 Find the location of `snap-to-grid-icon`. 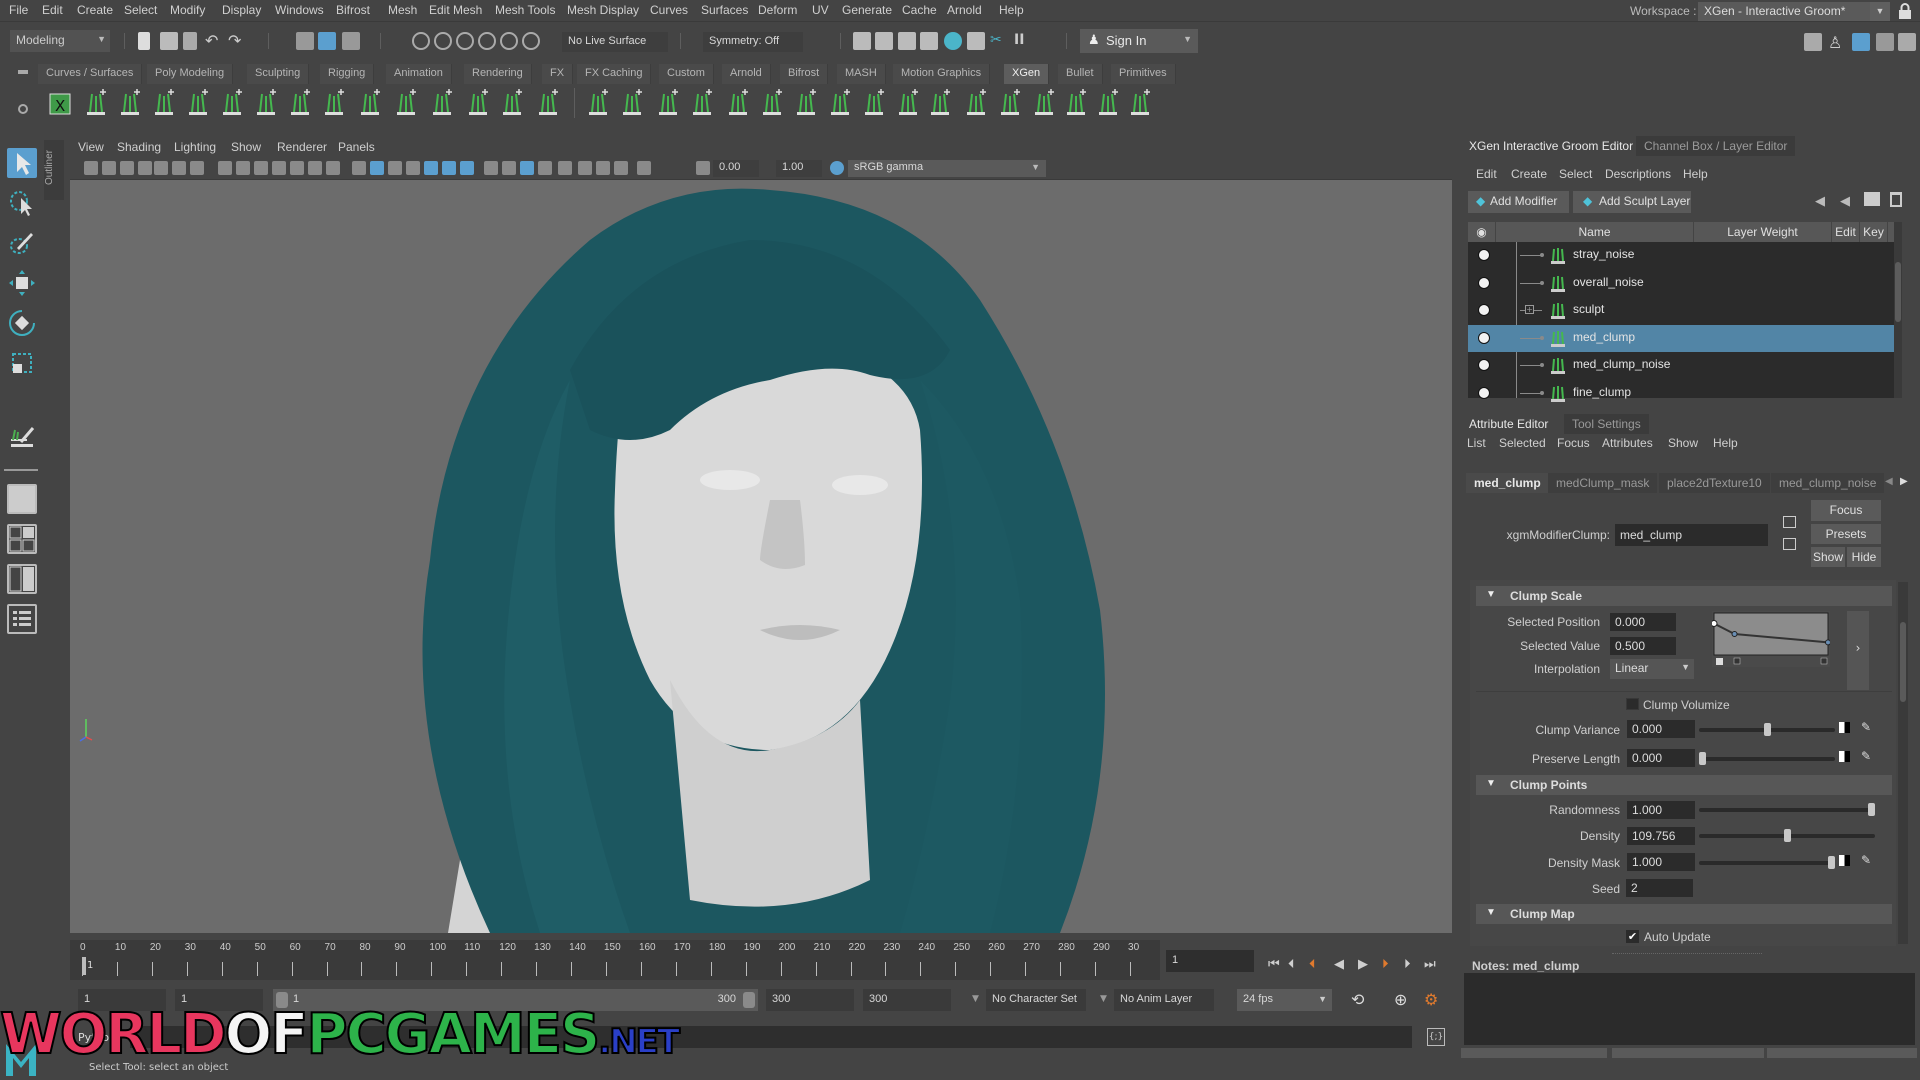

snap-to-grid-icon is located at coordinates (421, 41).